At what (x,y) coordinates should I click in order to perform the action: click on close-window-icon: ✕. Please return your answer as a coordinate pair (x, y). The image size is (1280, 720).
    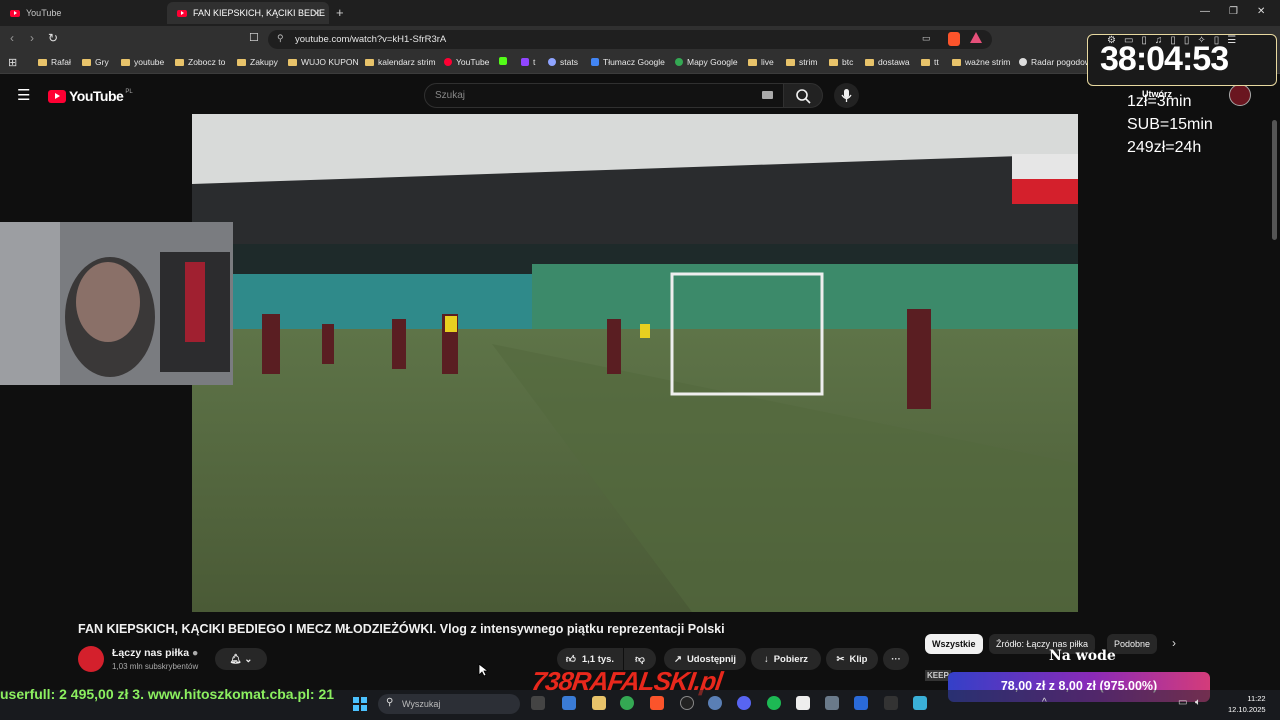
    Looking at the image, I should click on (1261, 11).